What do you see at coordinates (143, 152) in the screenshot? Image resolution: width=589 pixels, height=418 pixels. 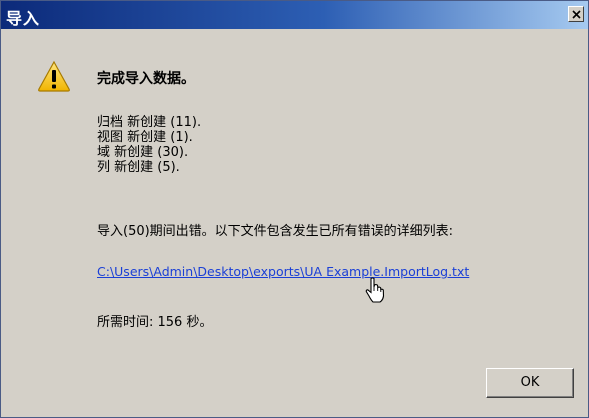 I see `summary-line-fields: 域 新创建 (30).` at bounding box center [143, 152].